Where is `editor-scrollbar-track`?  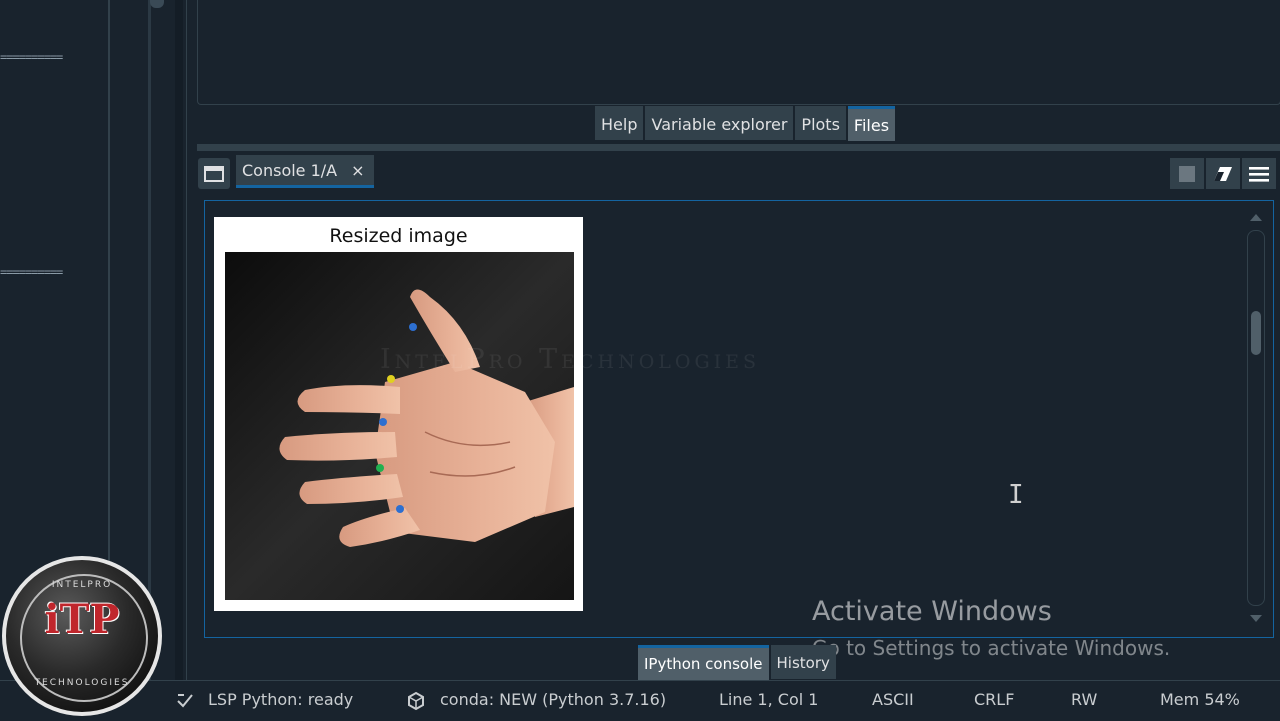 editor-scrollbar-track is located at coordinates (149, 340).